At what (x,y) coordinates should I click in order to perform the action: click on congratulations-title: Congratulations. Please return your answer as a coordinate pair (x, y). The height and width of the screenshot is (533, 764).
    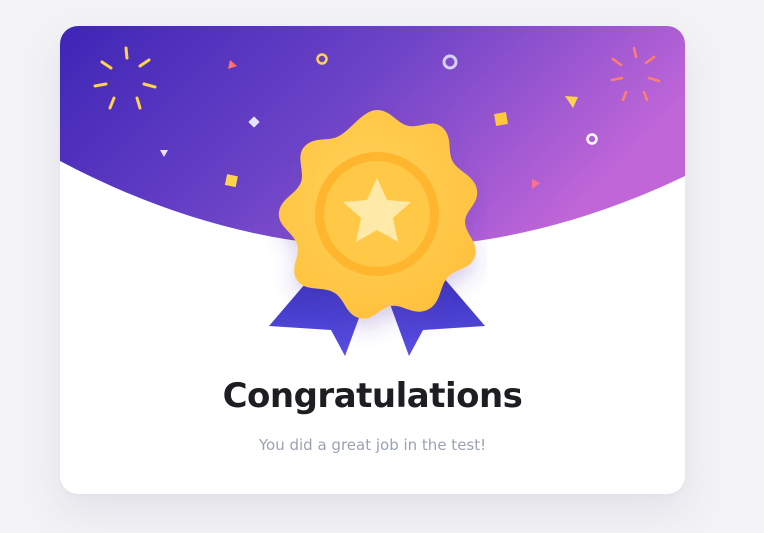
    Looking at the image, I should click on (372, 396).